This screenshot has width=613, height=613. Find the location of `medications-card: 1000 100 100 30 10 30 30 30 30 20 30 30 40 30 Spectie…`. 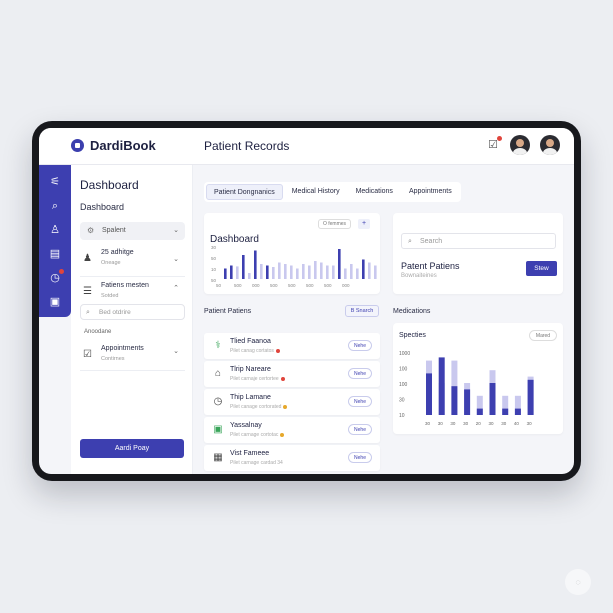

medications-card: 1000 100 100 30 10 30 30 30 30 20 30 30 40 30 Spectie… is located at coordinates (478, 378).